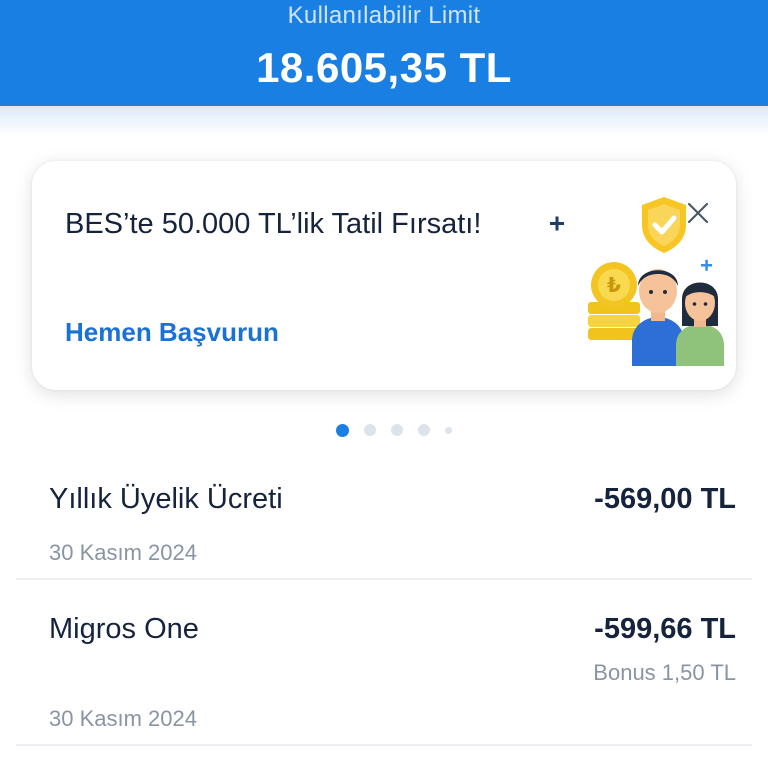 This screenshot has width=768, height=768. What do you see at coordinates (557, 223) in the screenshot?
I see `sparkle-icon` at bounding box center [557, 223].